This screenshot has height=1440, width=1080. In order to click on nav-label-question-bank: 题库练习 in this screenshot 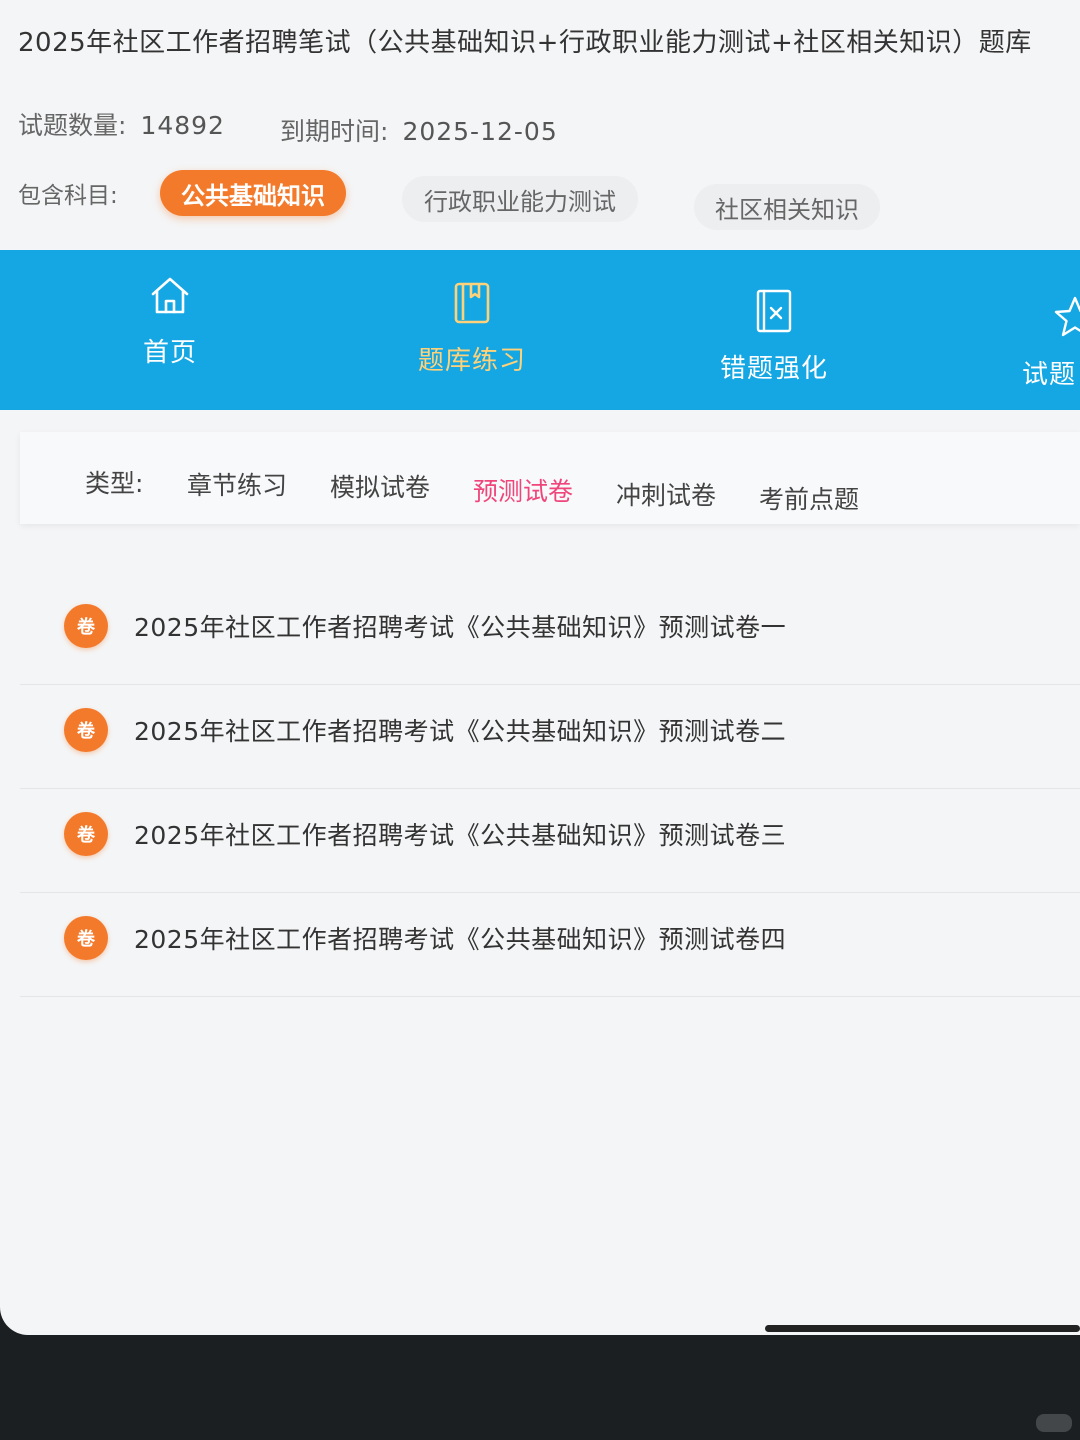, I will do `click(471, 361)`.